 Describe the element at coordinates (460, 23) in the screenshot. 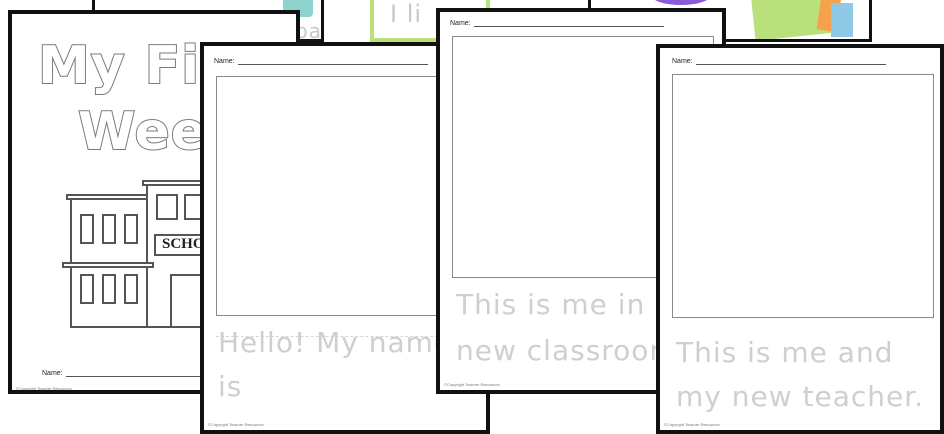

I see `sheet2-name-label: Name:` at that location.